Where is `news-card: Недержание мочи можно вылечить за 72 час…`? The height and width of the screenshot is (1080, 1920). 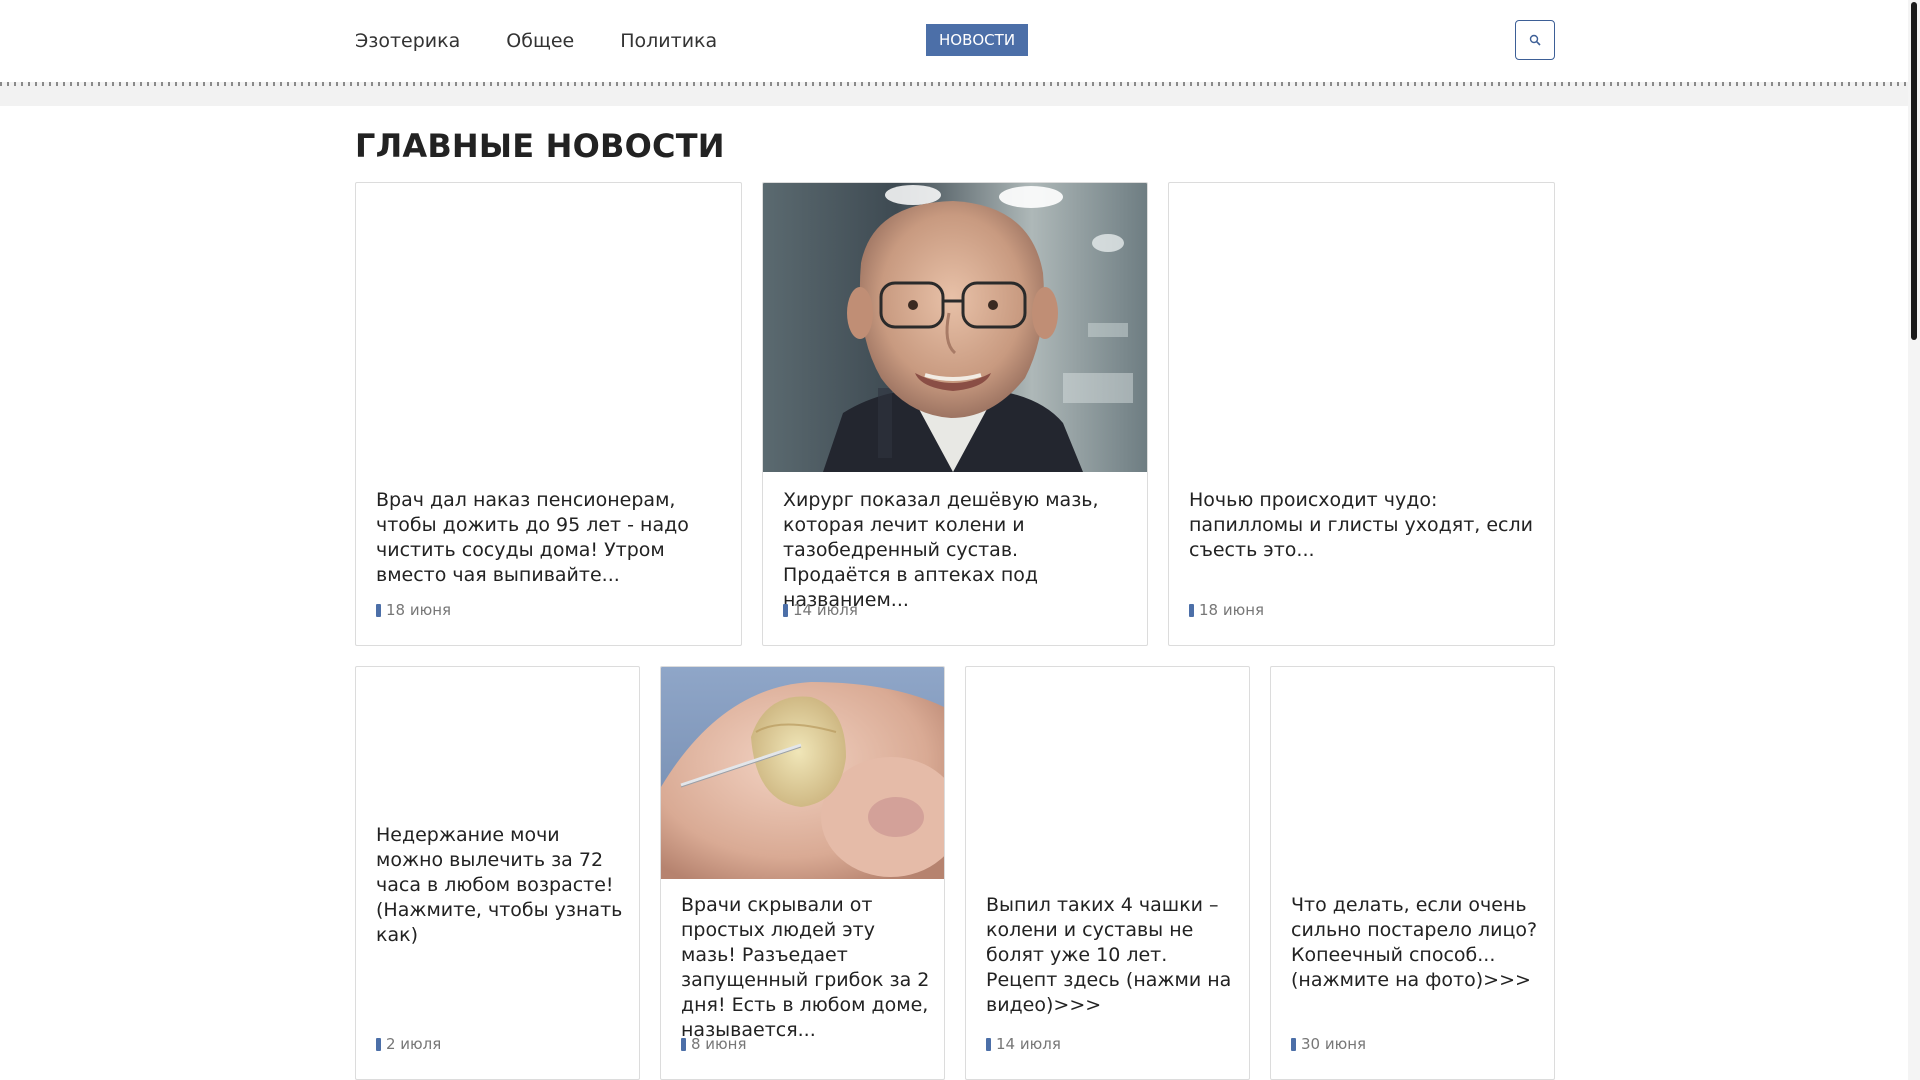 news-card: Недержание мочи можно вылечить за 72 час… is located at coordinates (497, 873).